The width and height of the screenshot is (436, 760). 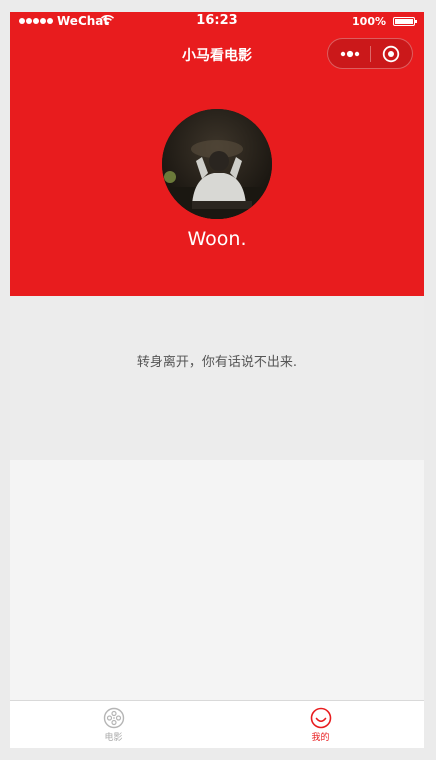 I want to click on battery-icon, so click(x=405, y=21).